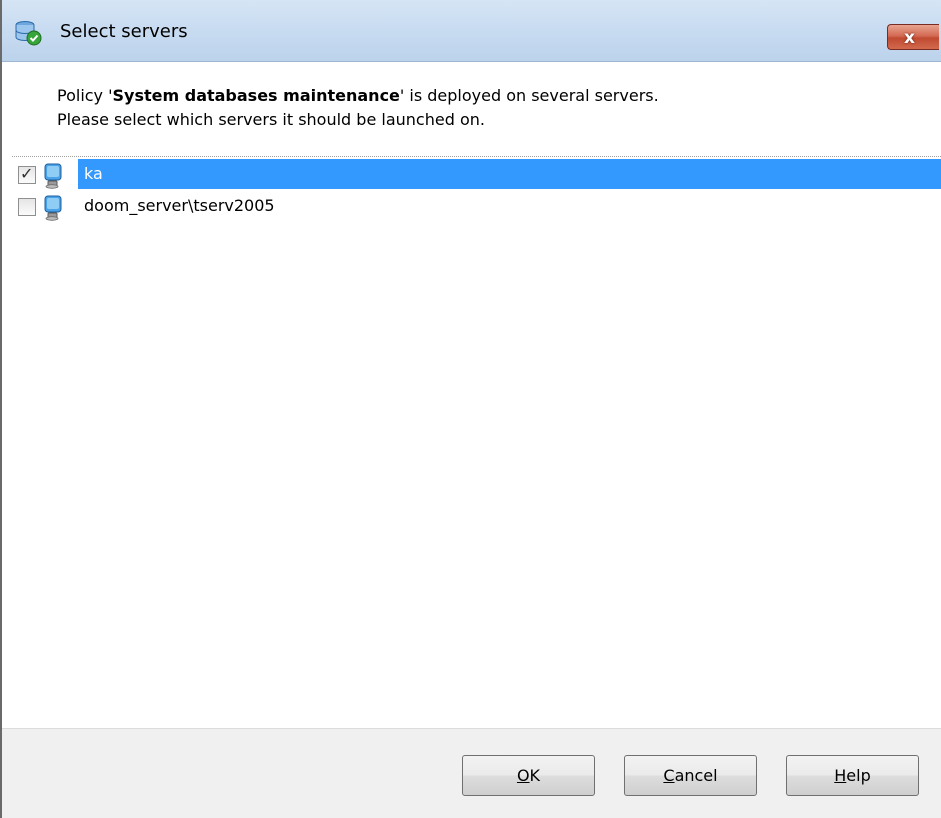  I want to click on server-row-doom-server: doom_server\tserv2005, so click(476, 207).